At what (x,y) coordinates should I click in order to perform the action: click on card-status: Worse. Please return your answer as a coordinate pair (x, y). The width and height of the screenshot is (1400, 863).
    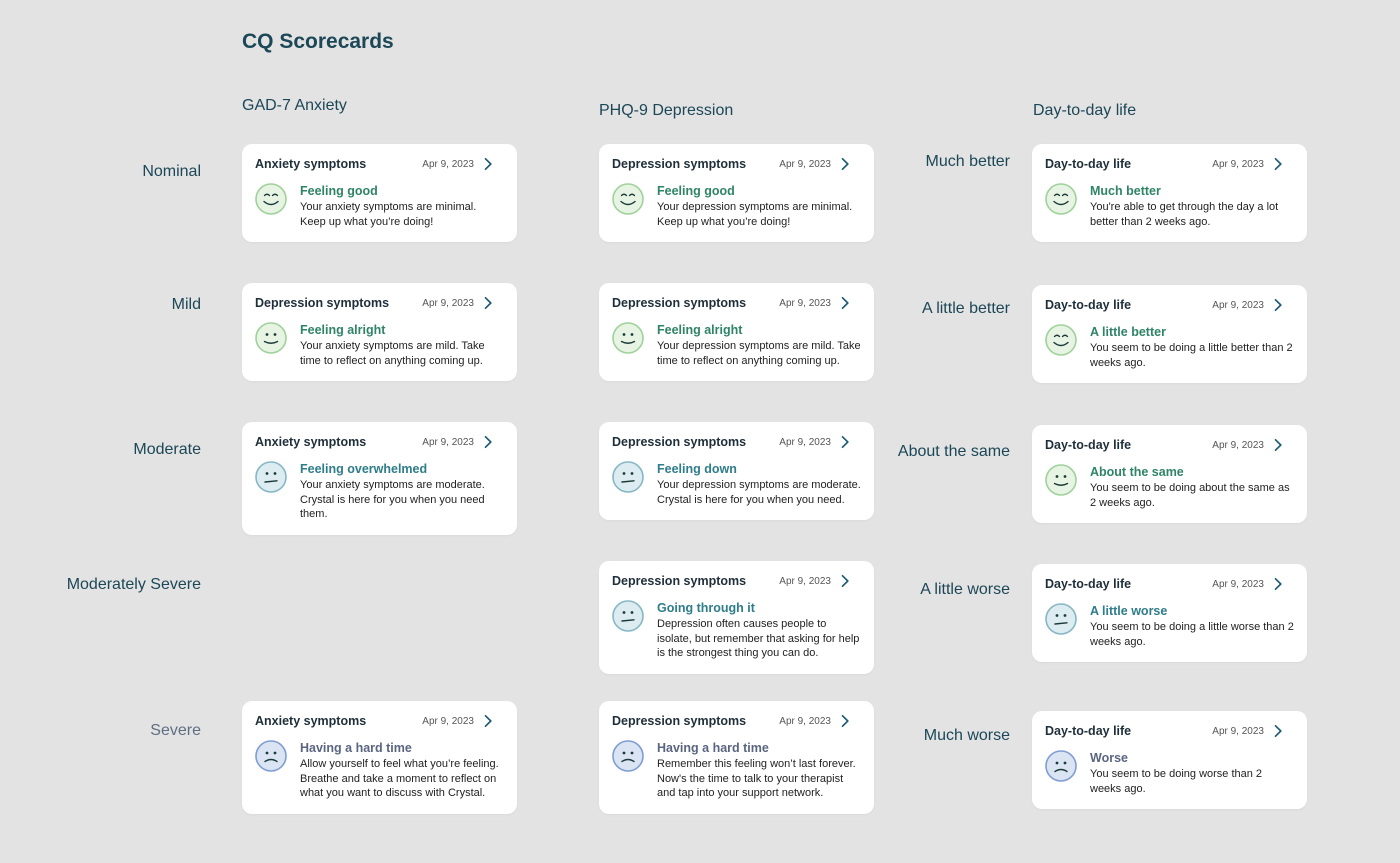
    Looking at the image, I should click on (1109, 758).